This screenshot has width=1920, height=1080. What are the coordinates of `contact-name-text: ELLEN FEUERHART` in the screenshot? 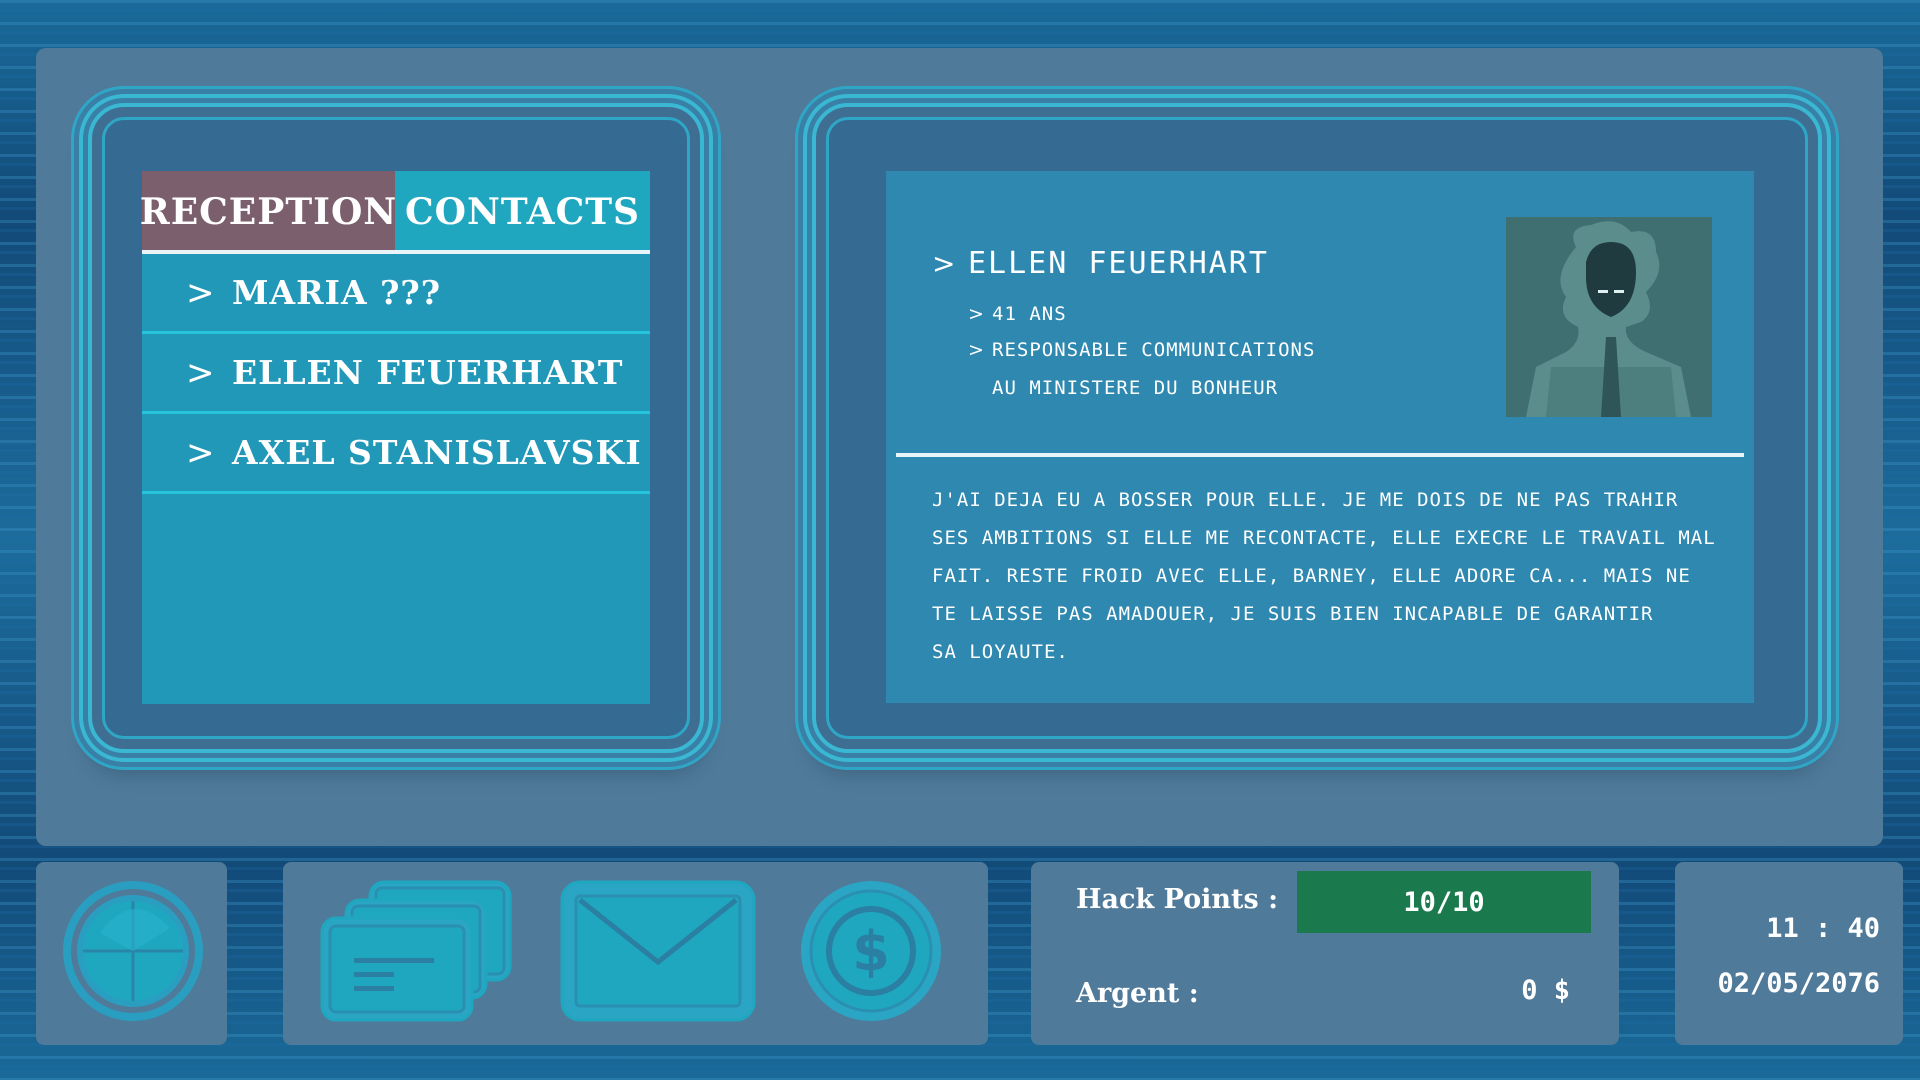 It's located at (1118, 263).